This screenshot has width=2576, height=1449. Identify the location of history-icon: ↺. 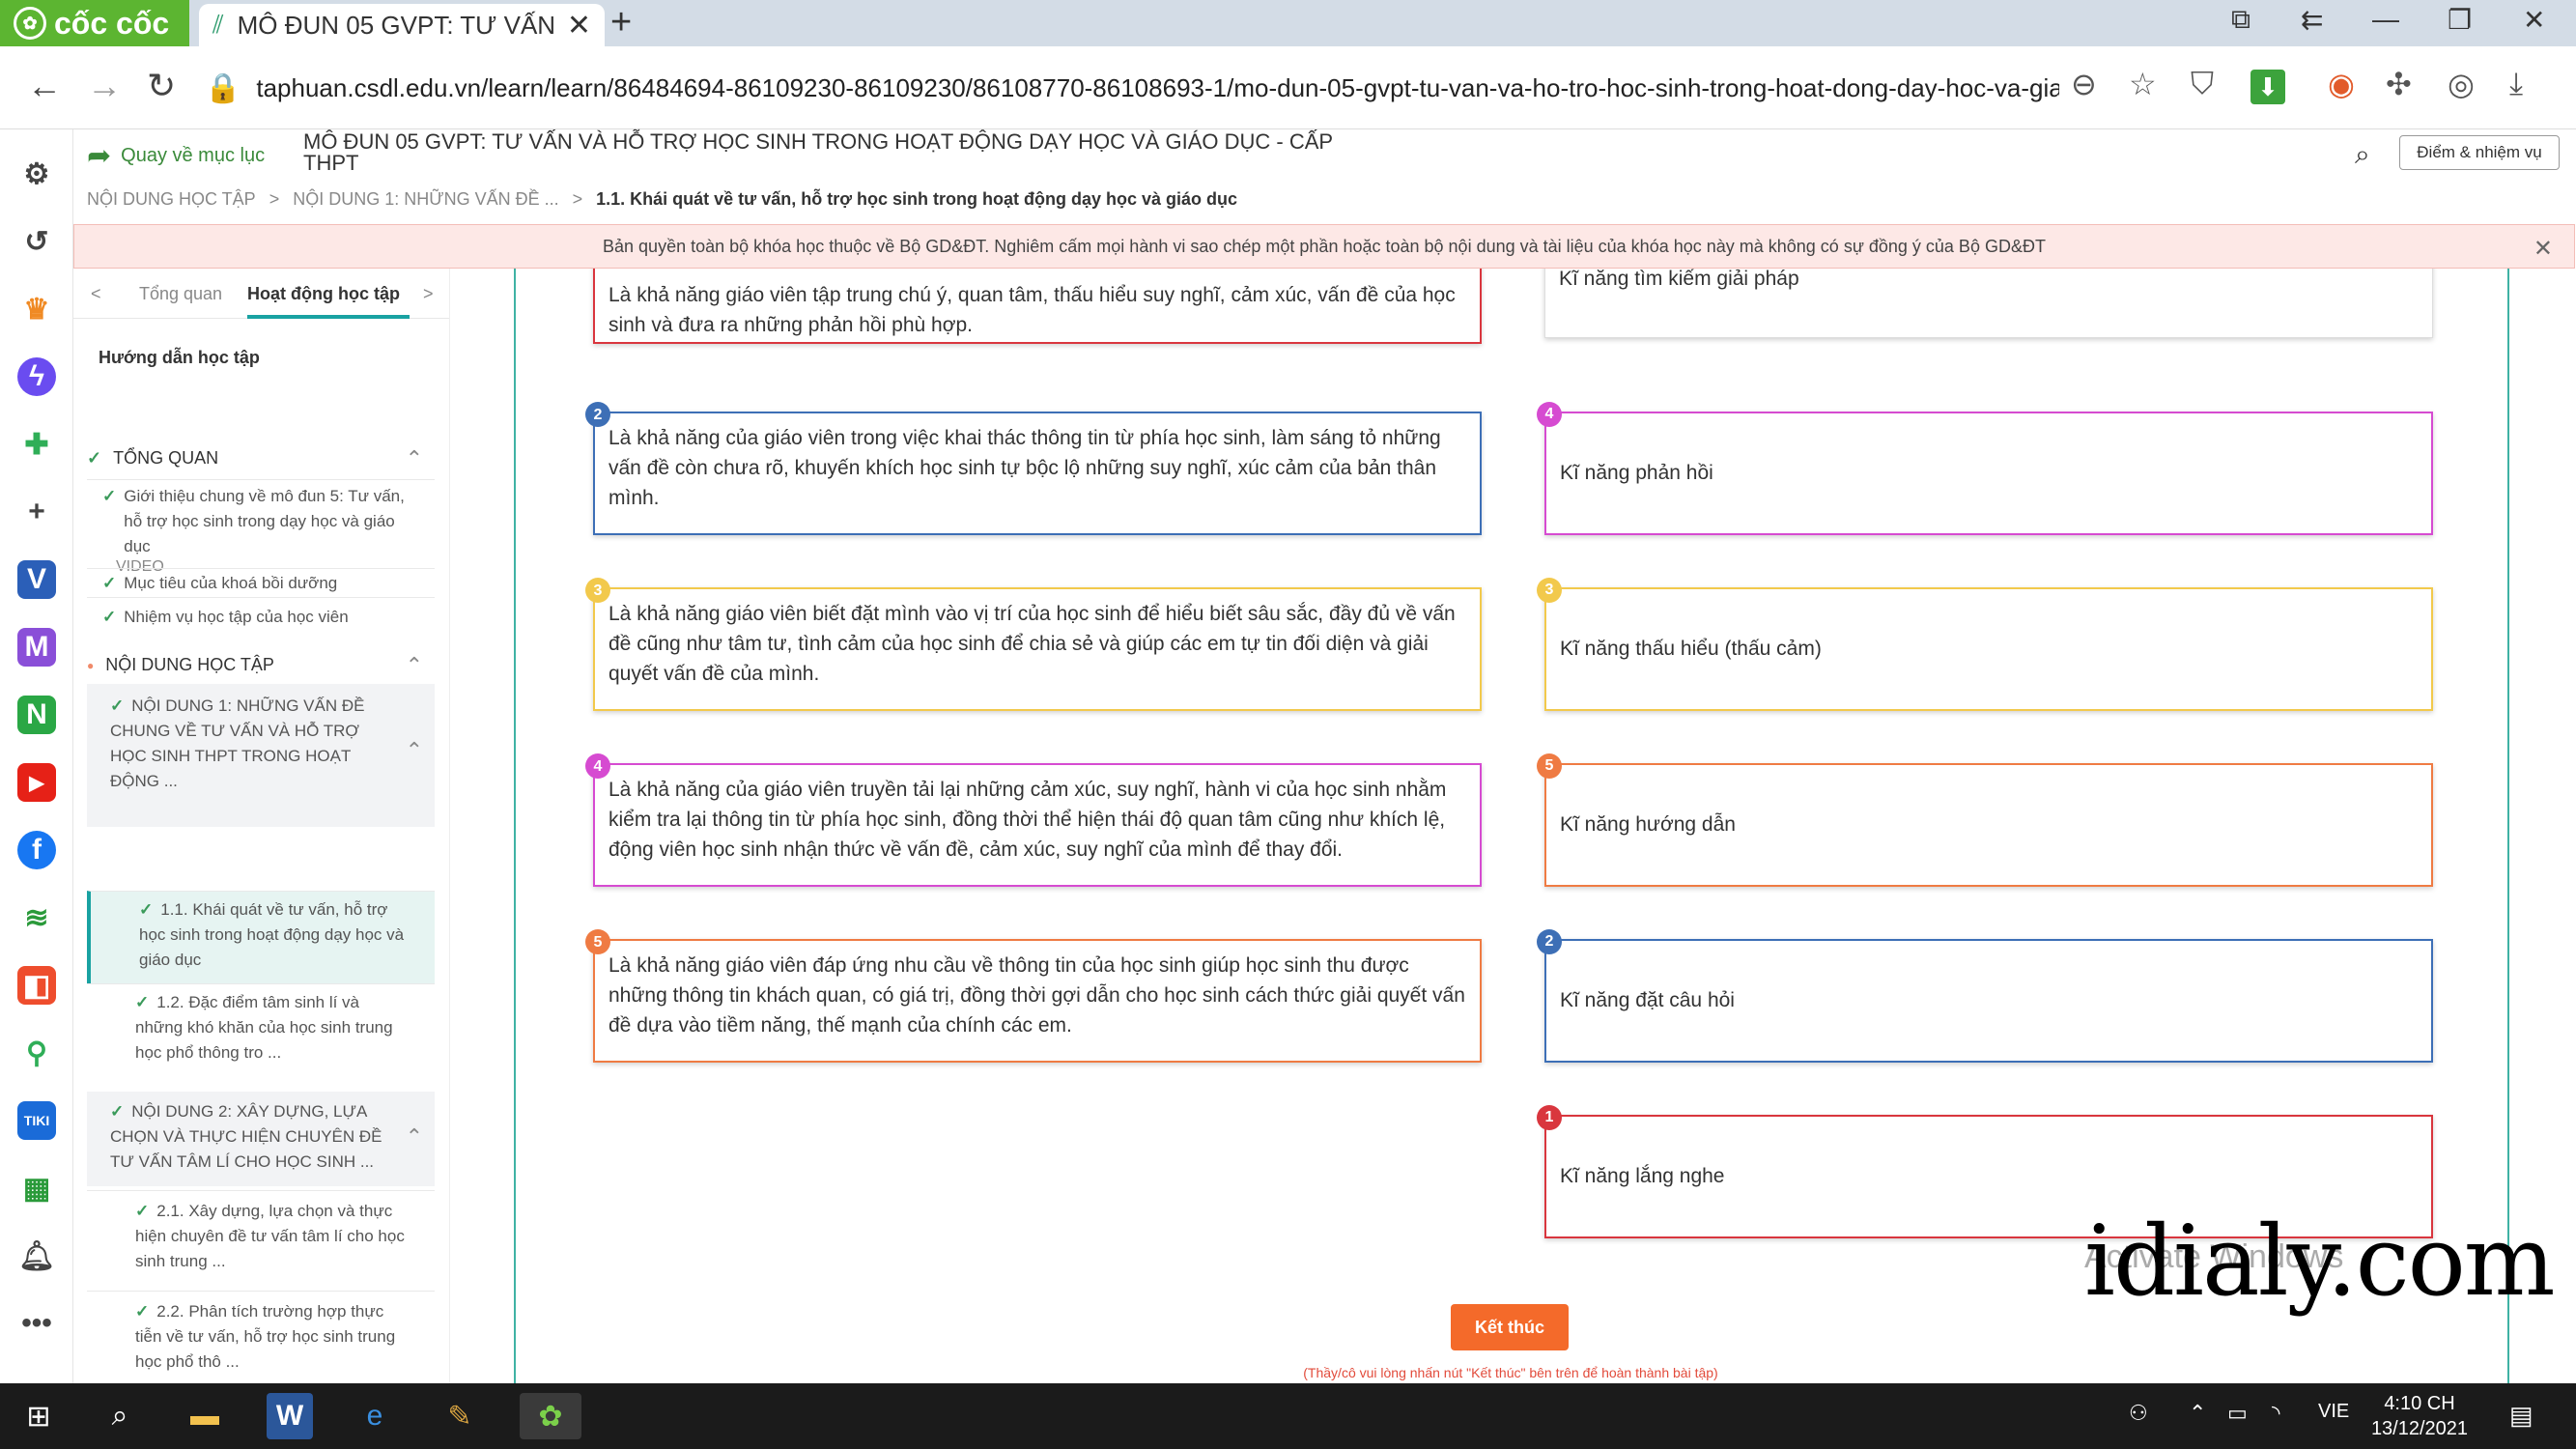
(36, 241).